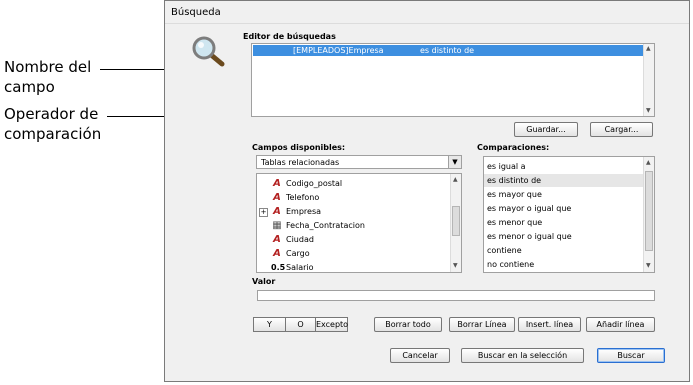 The width and height of the screenshot is (693, 385). Describe the element at coordinates (299, 147) in the screenshot. I see `fields-label: Campos disponibles:` at that location.